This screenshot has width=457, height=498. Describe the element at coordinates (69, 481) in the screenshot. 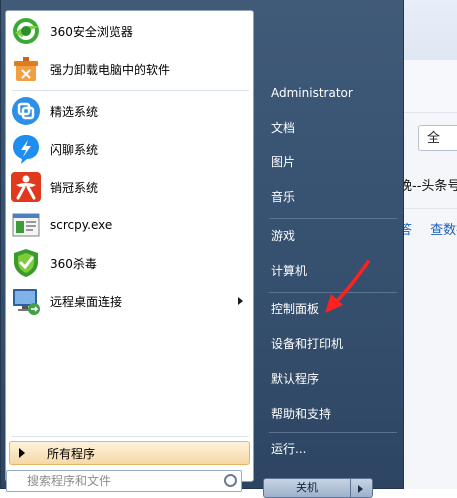

I see `search-placeholder: 搜索程序和文件` at that location.